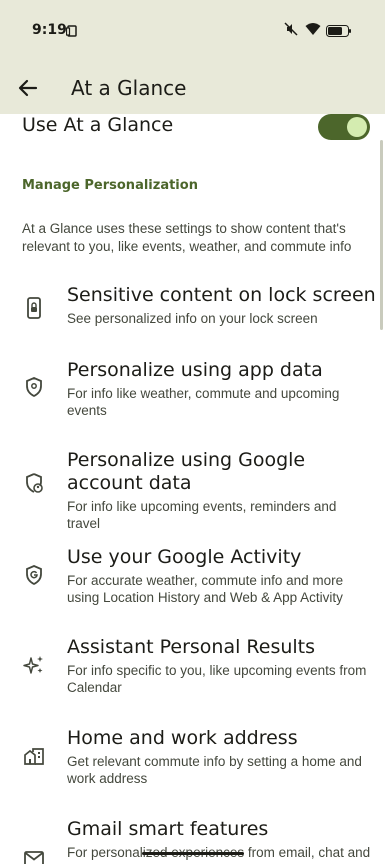  What do you see at coordinates (357, 127) in the screenshot?
I see `toggle-knob` at bounding box center [357, 127].